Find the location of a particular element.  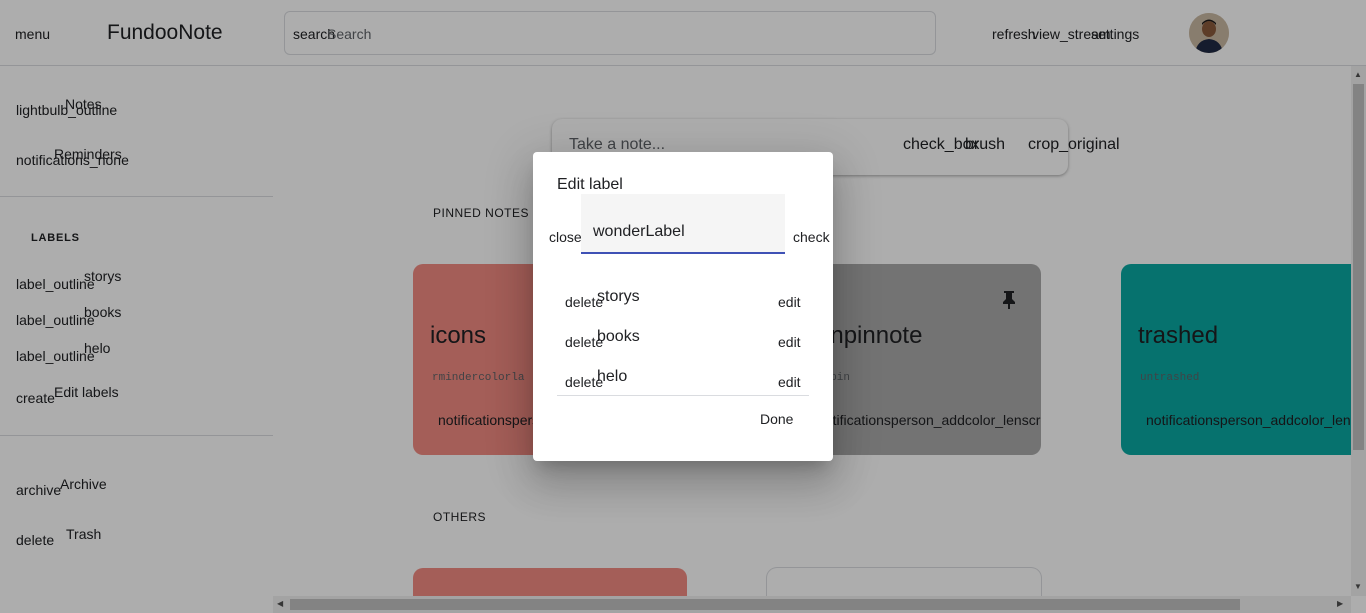

label-row: delete helo edit is located at coordinates (683, 380).